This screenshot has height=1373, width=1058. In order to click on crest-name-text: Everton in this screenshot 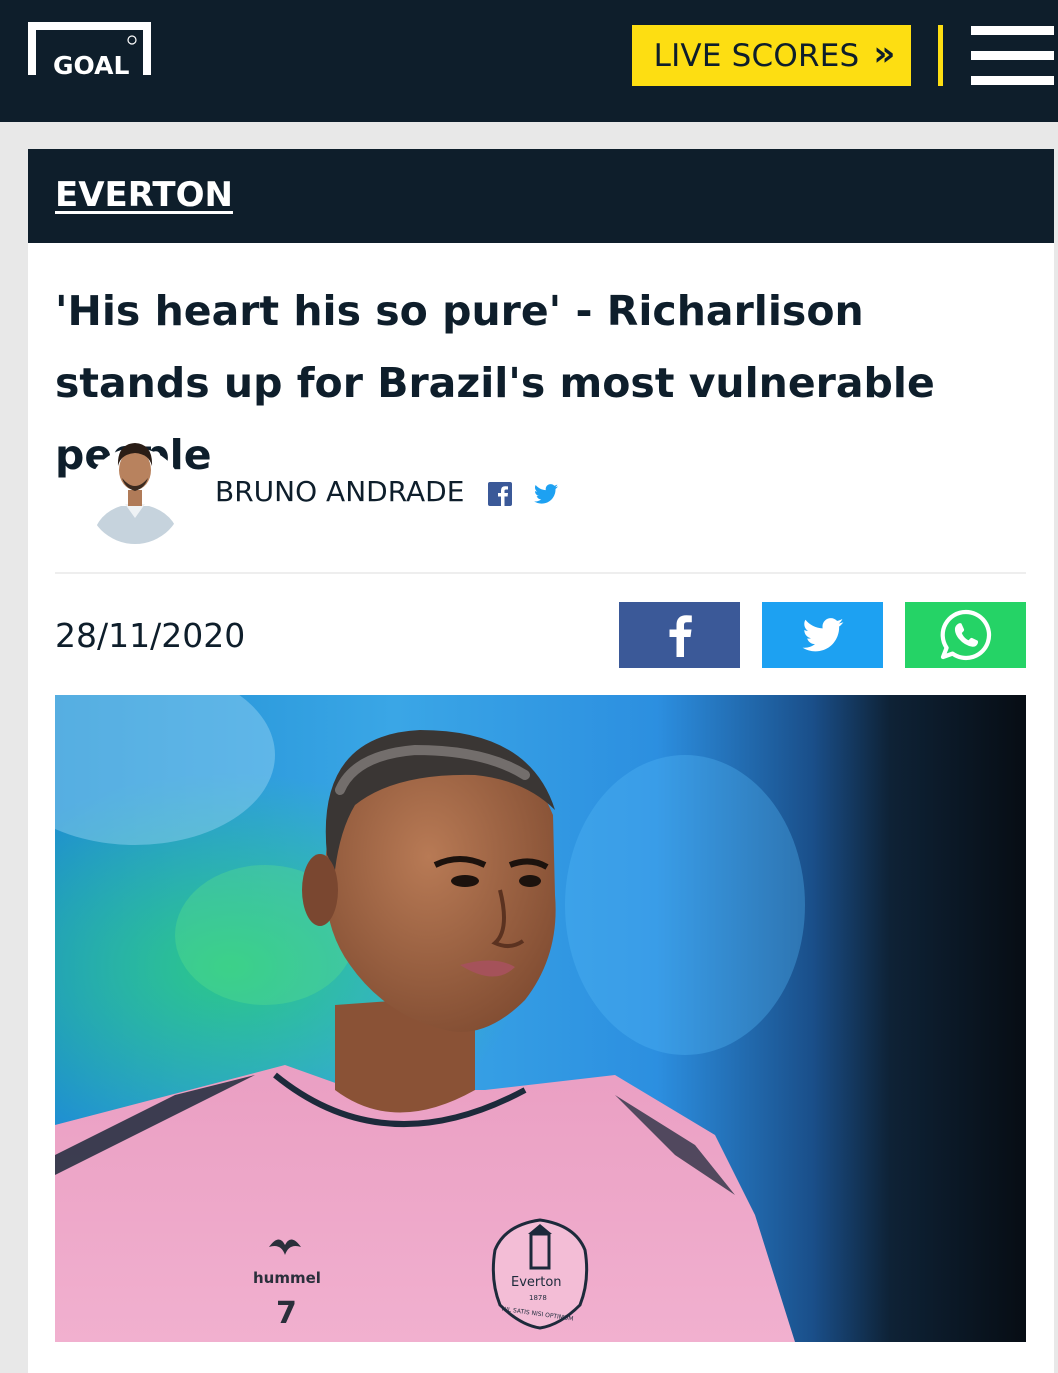, I will do `click(536, 1282)`.